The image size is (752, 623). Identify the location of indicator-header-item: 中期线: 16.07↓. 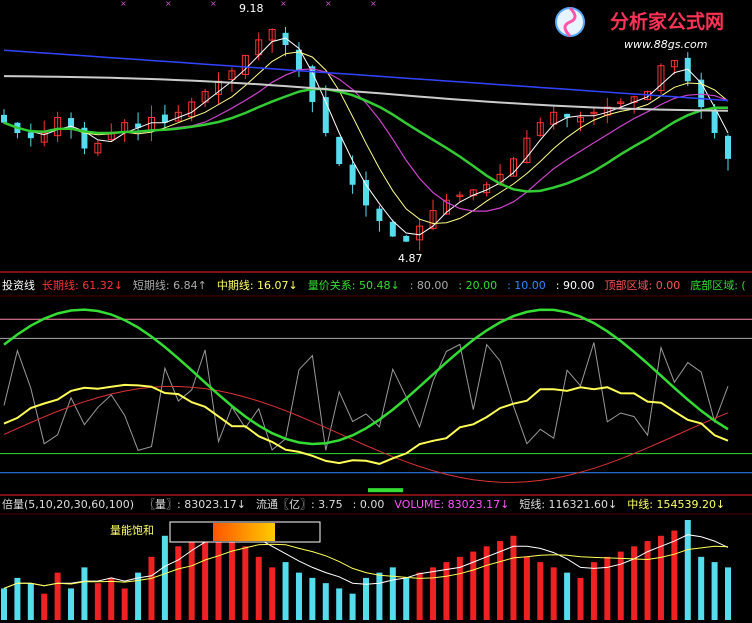
(257, 285).